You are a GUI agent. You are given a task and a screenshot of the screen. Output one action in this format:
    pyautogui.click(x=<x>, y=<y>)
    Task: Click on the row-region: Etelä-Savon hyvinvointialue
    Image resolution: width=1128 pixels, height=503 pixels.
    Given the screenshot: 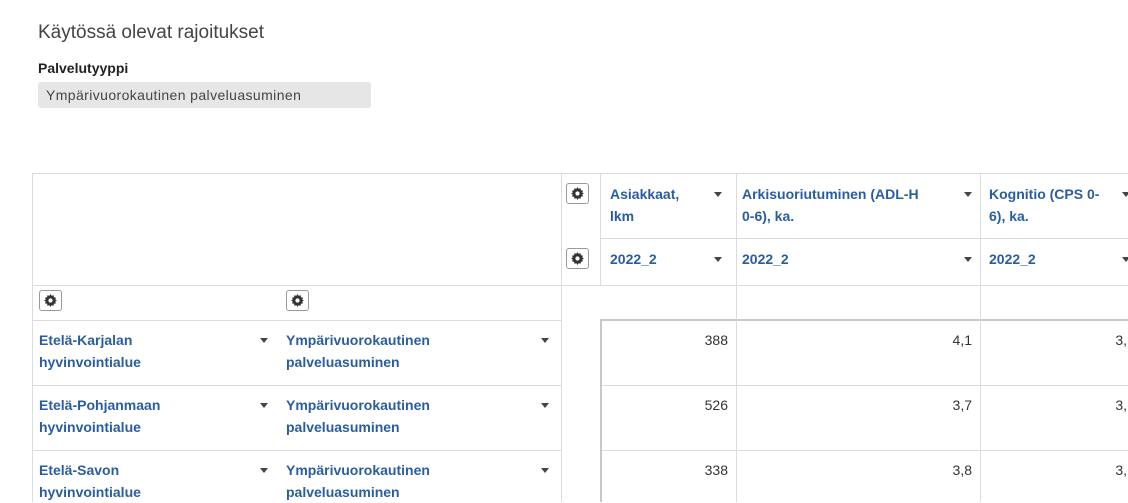 What is the action you would take?
    pyautogui.click(x=90, y=481)
    